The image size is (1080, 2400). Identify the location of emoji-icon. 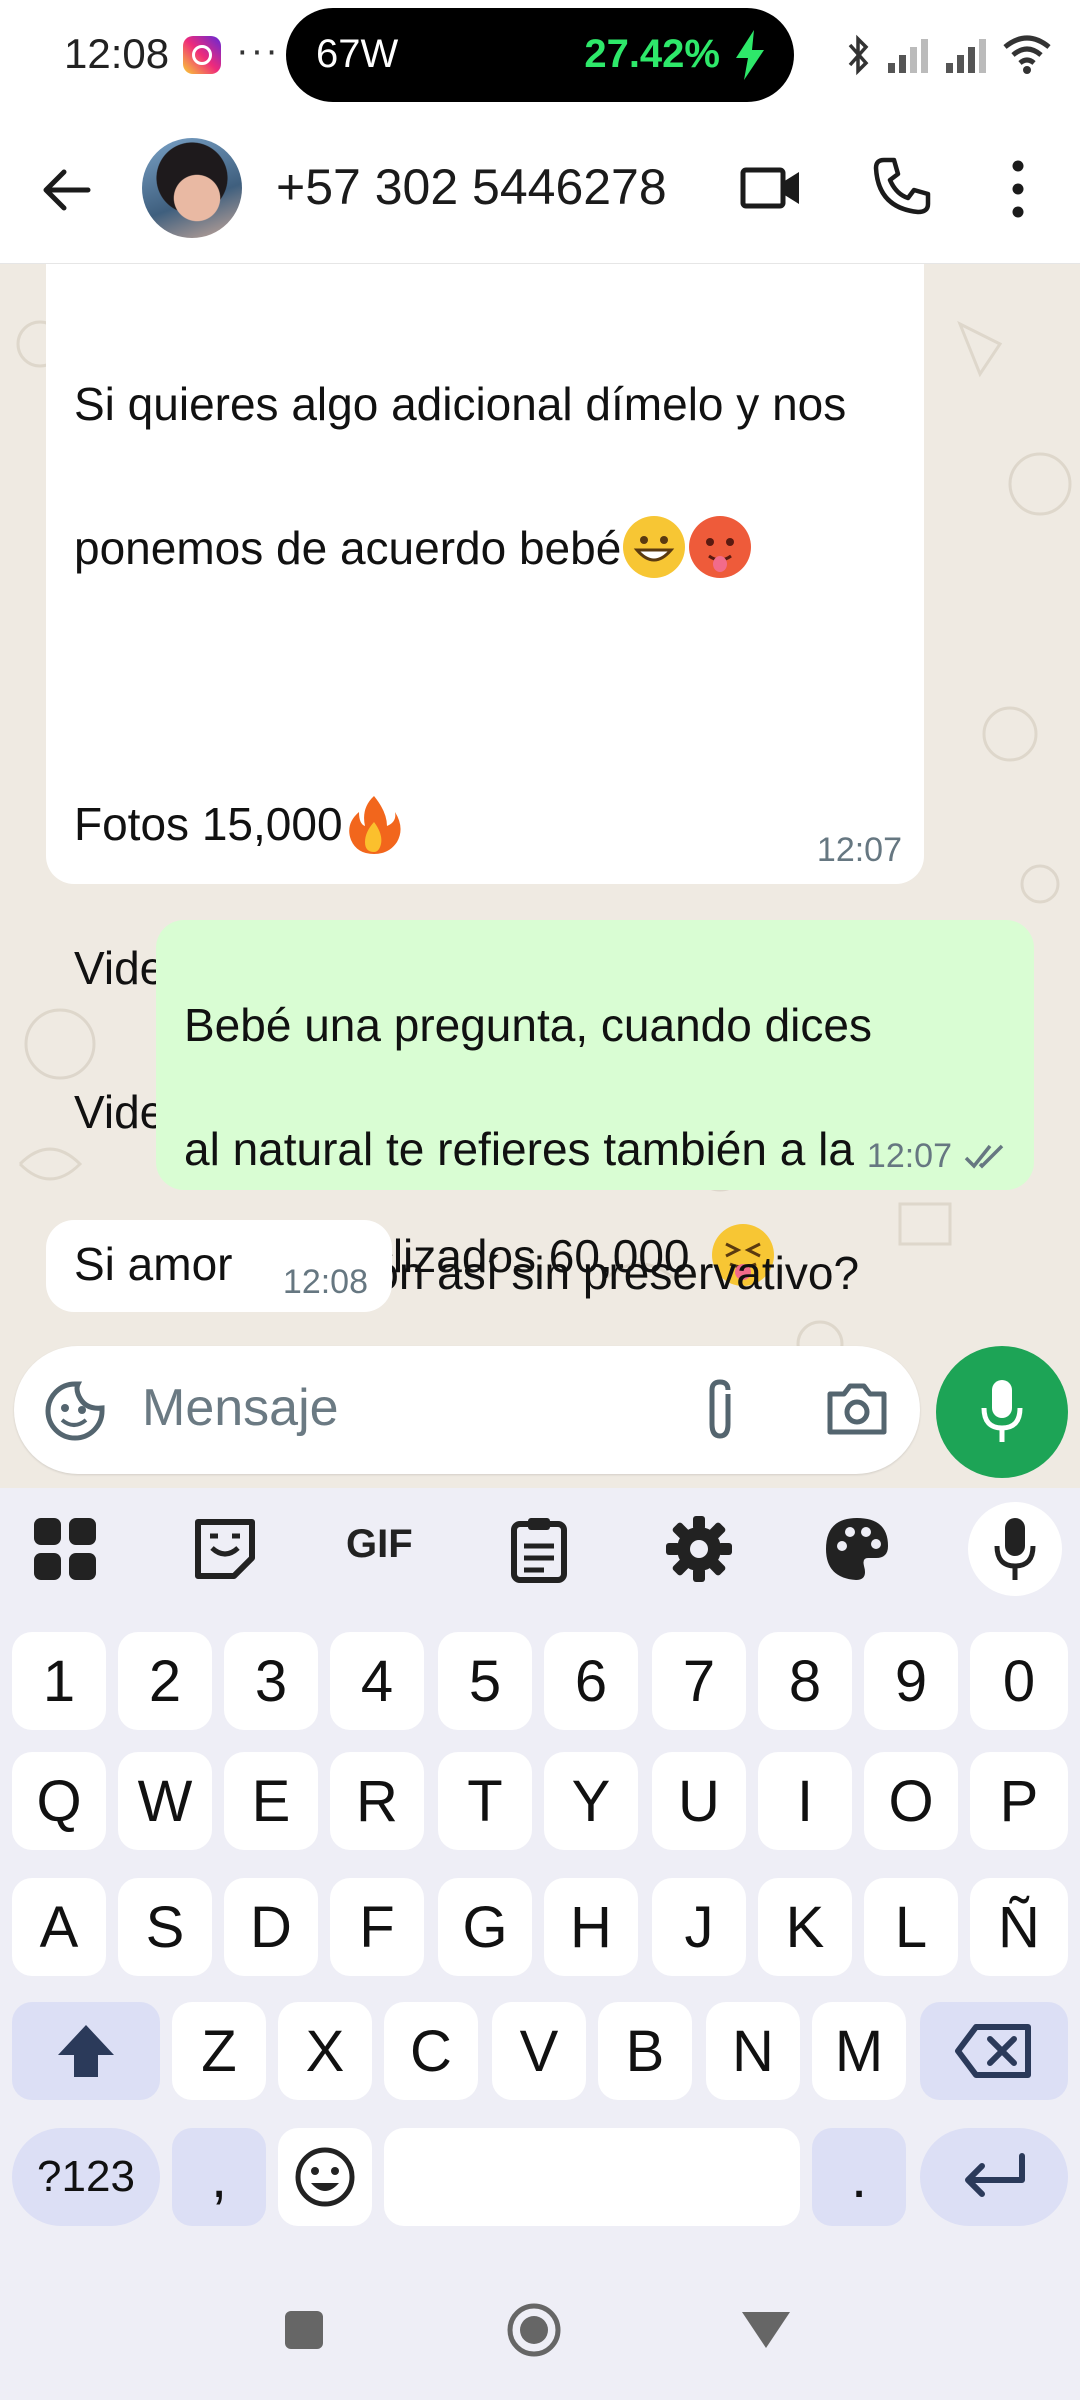
(325, 2177).